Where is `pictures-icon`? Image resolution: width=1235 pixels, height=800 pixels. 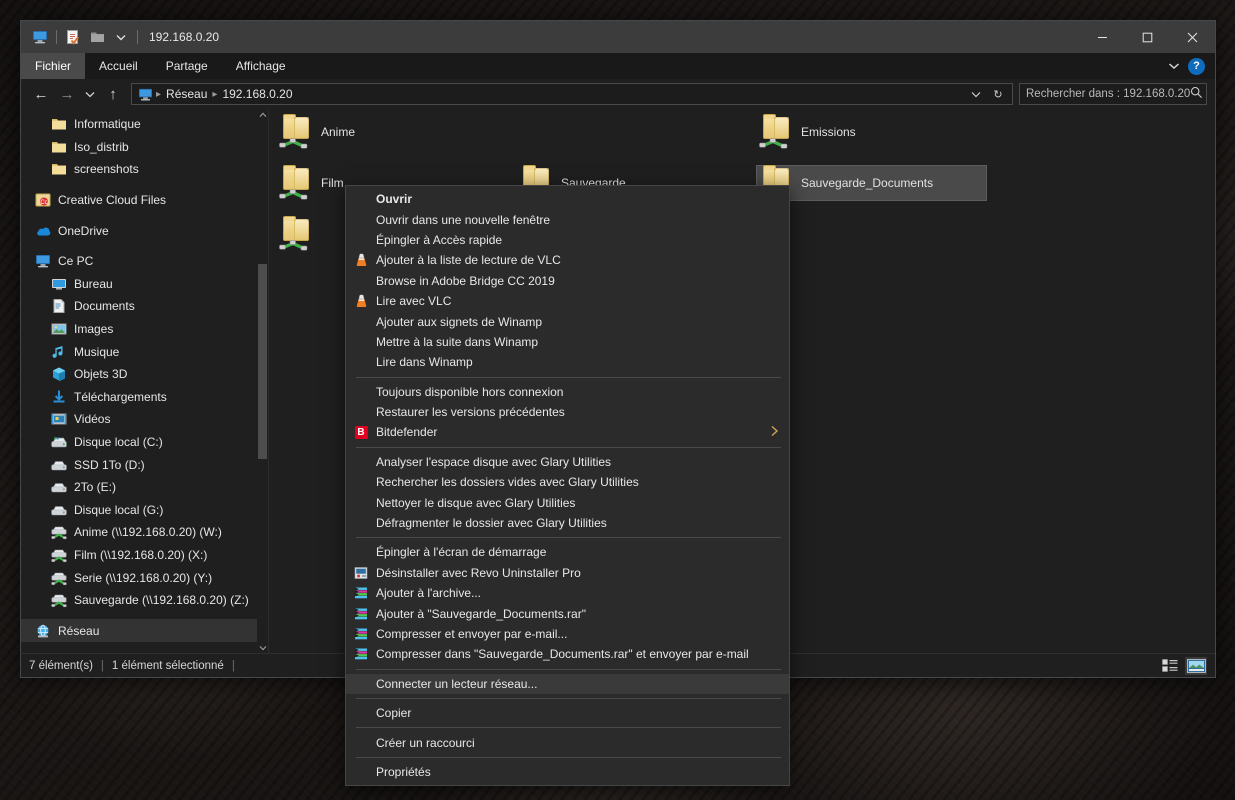 pictures-icon is located at coordinates (59, 329).